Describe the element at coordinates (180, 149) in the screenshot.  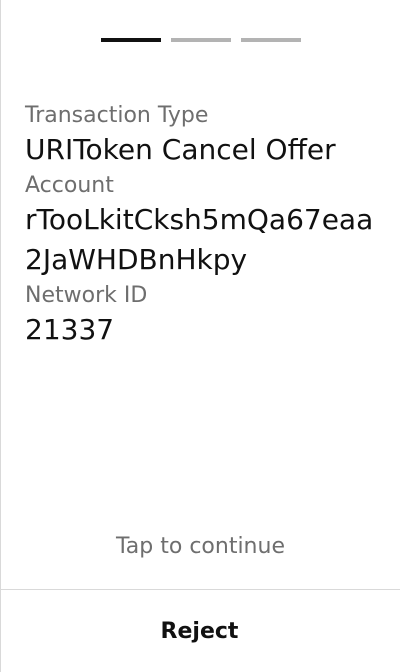
I see `transaction-type-value: URIToken Cancel Offer` at that location.